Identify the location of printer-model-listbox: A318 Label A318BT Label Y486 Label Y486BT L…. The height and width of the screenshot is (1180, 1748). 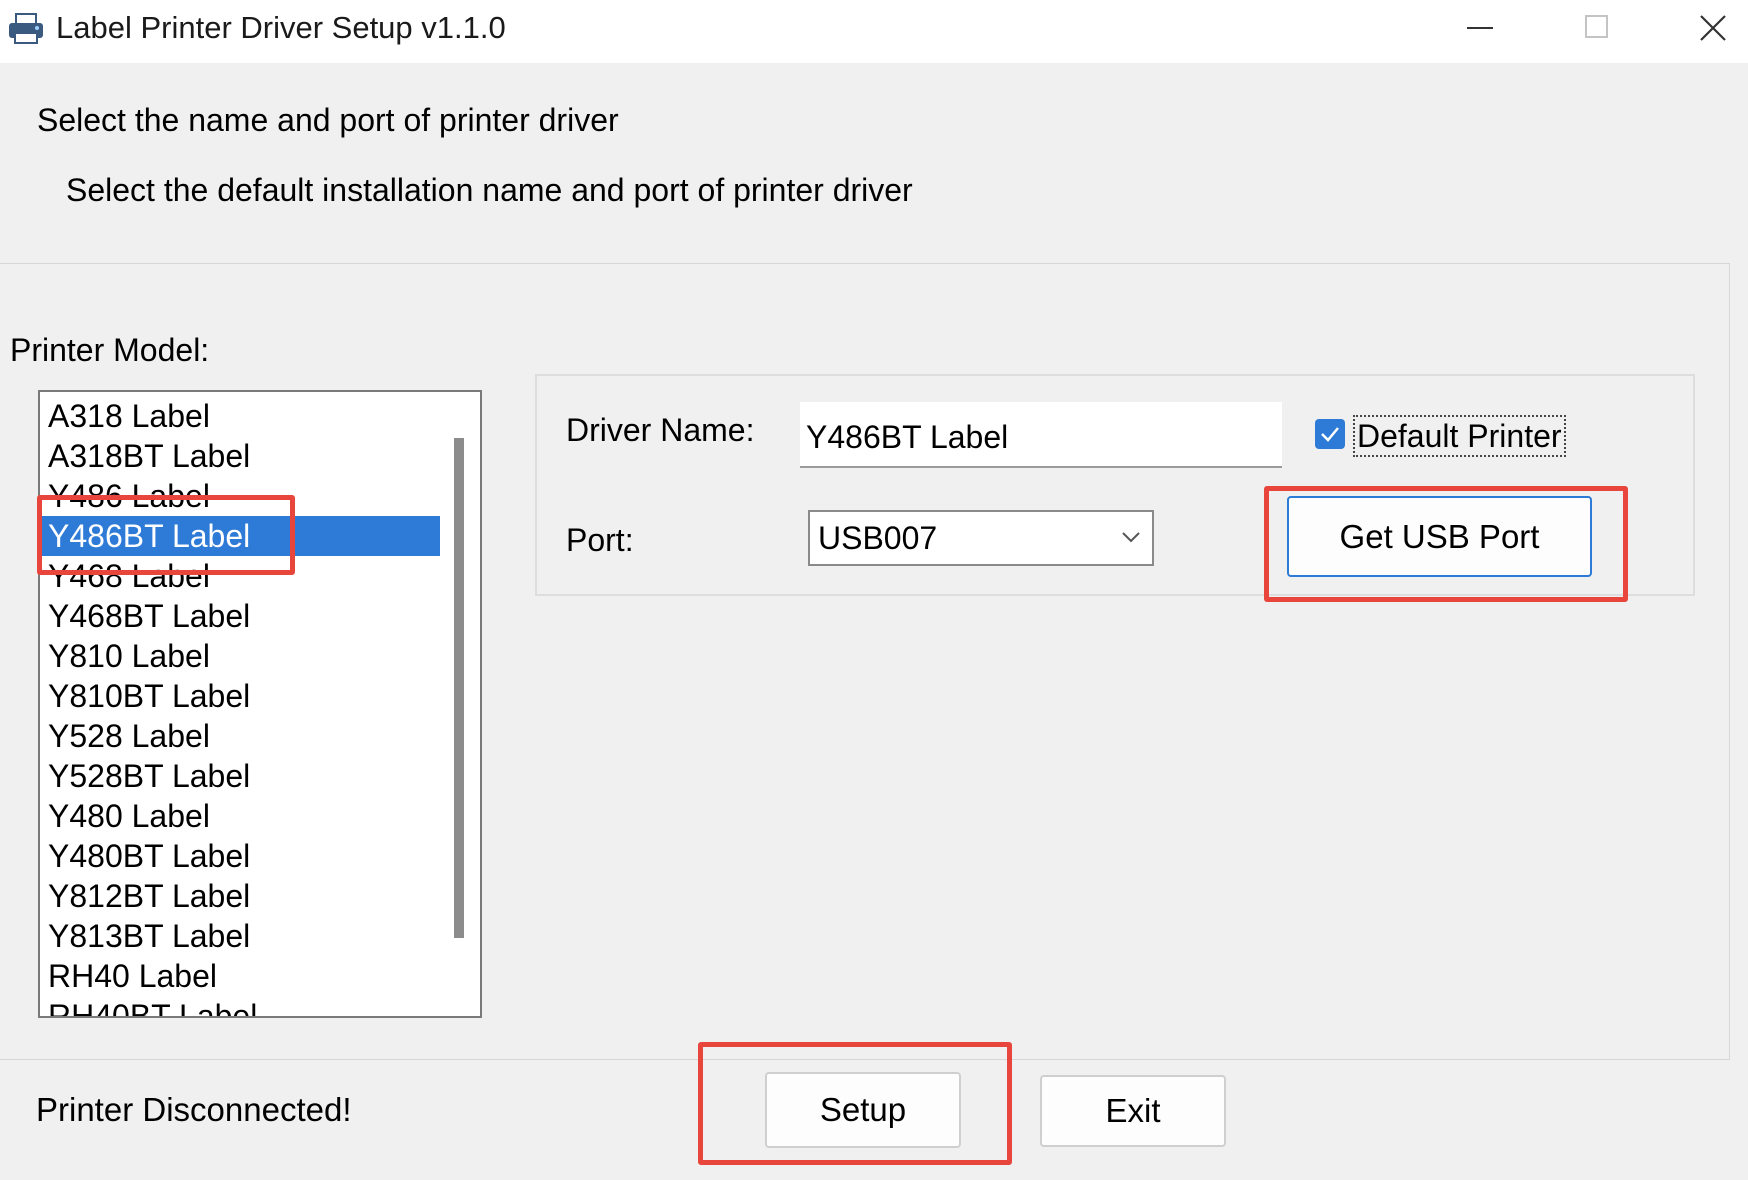
(260, 704).